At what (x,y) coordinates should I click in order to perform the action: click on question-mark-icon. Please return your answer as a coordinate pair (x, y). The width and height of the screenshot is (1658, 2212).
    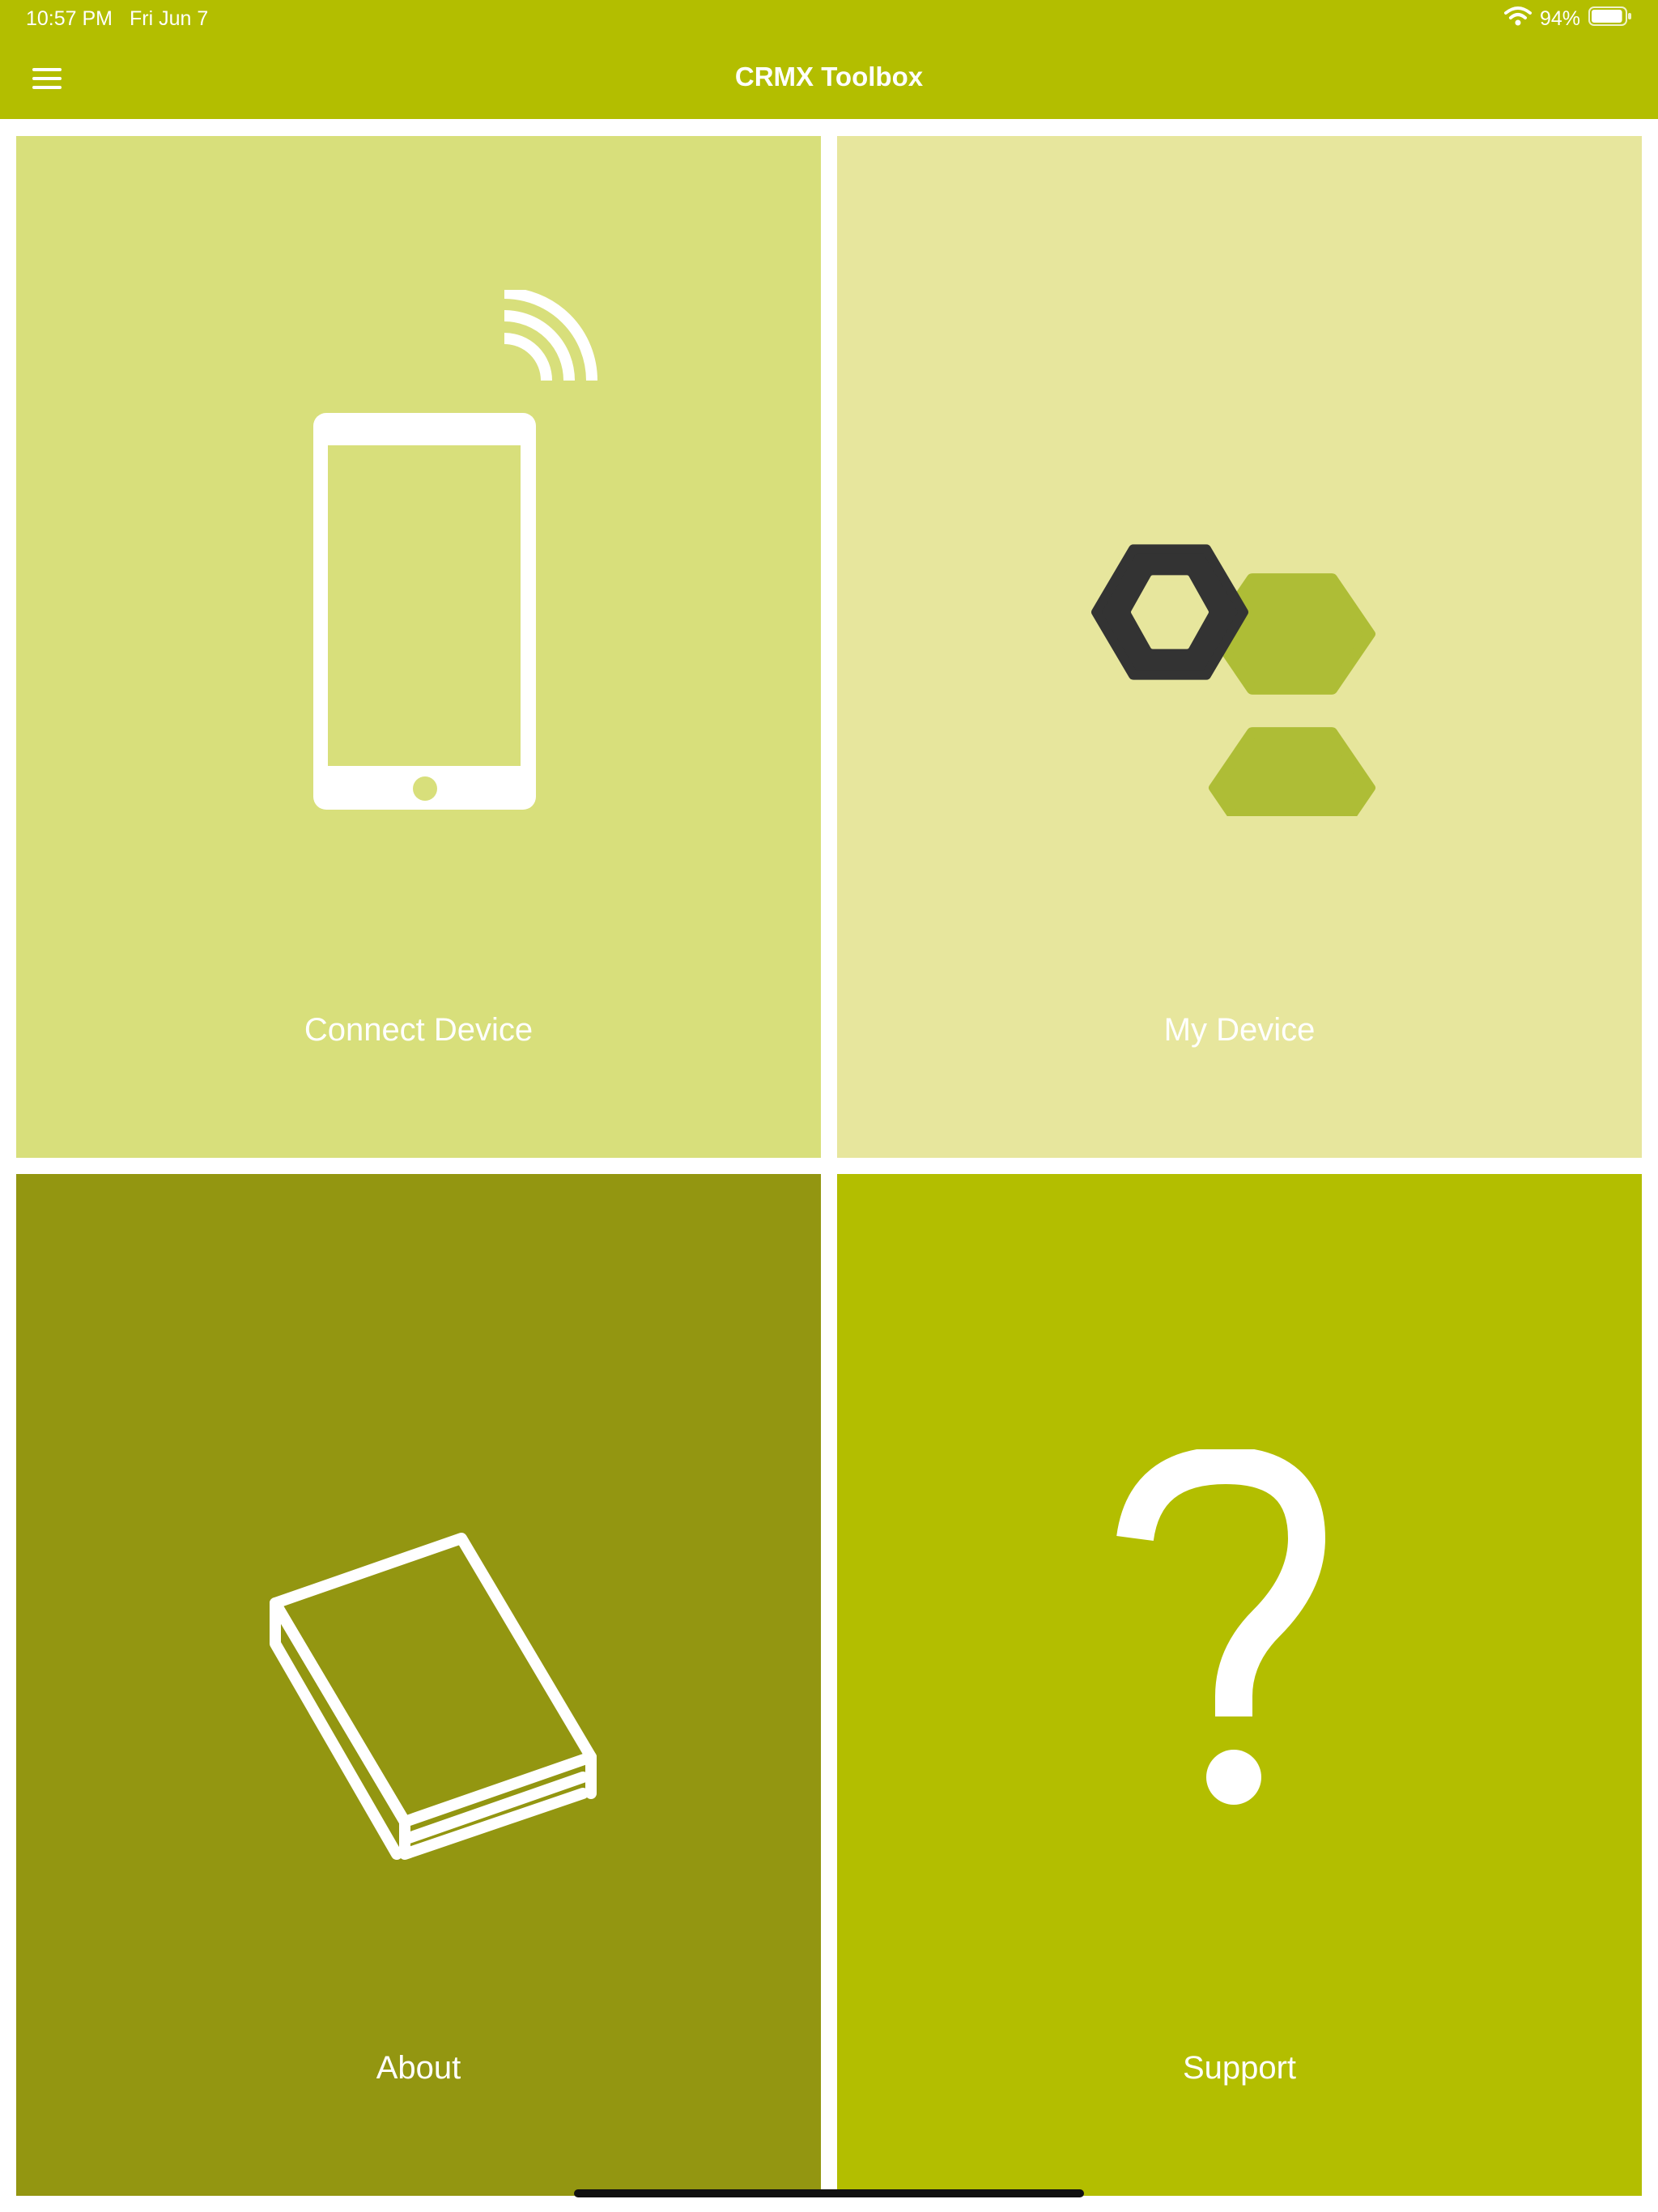
    Looking at the image, I should click on (1221, 1627).